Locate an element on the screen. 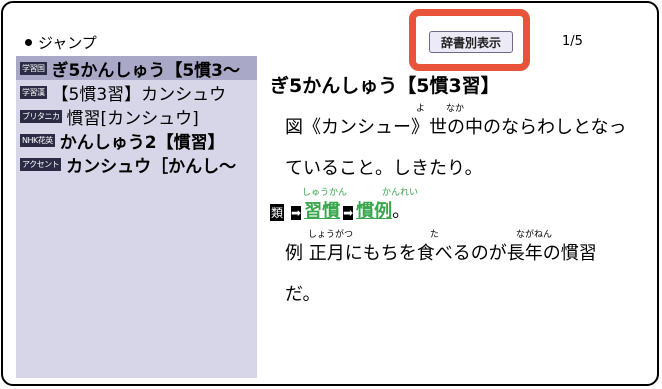  dictionary-badge: 学習漢 is located at coordinates (33, 92).